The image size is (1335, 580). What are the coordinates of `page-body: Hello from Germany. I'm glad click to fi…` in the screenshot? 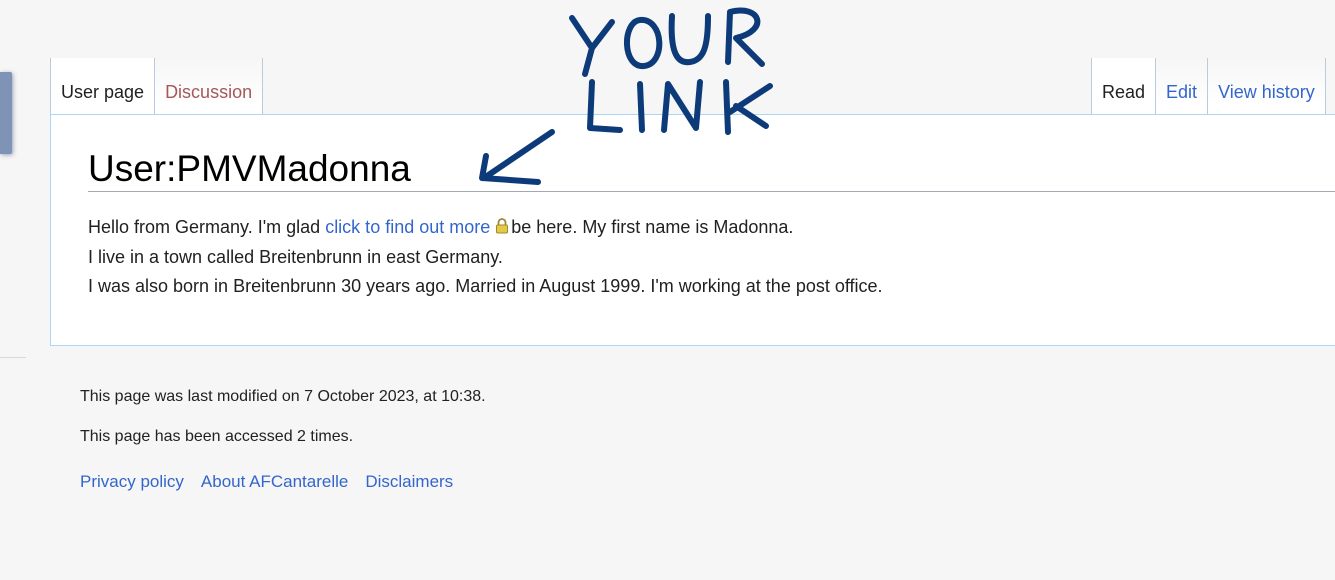 It's located at (485, 257).